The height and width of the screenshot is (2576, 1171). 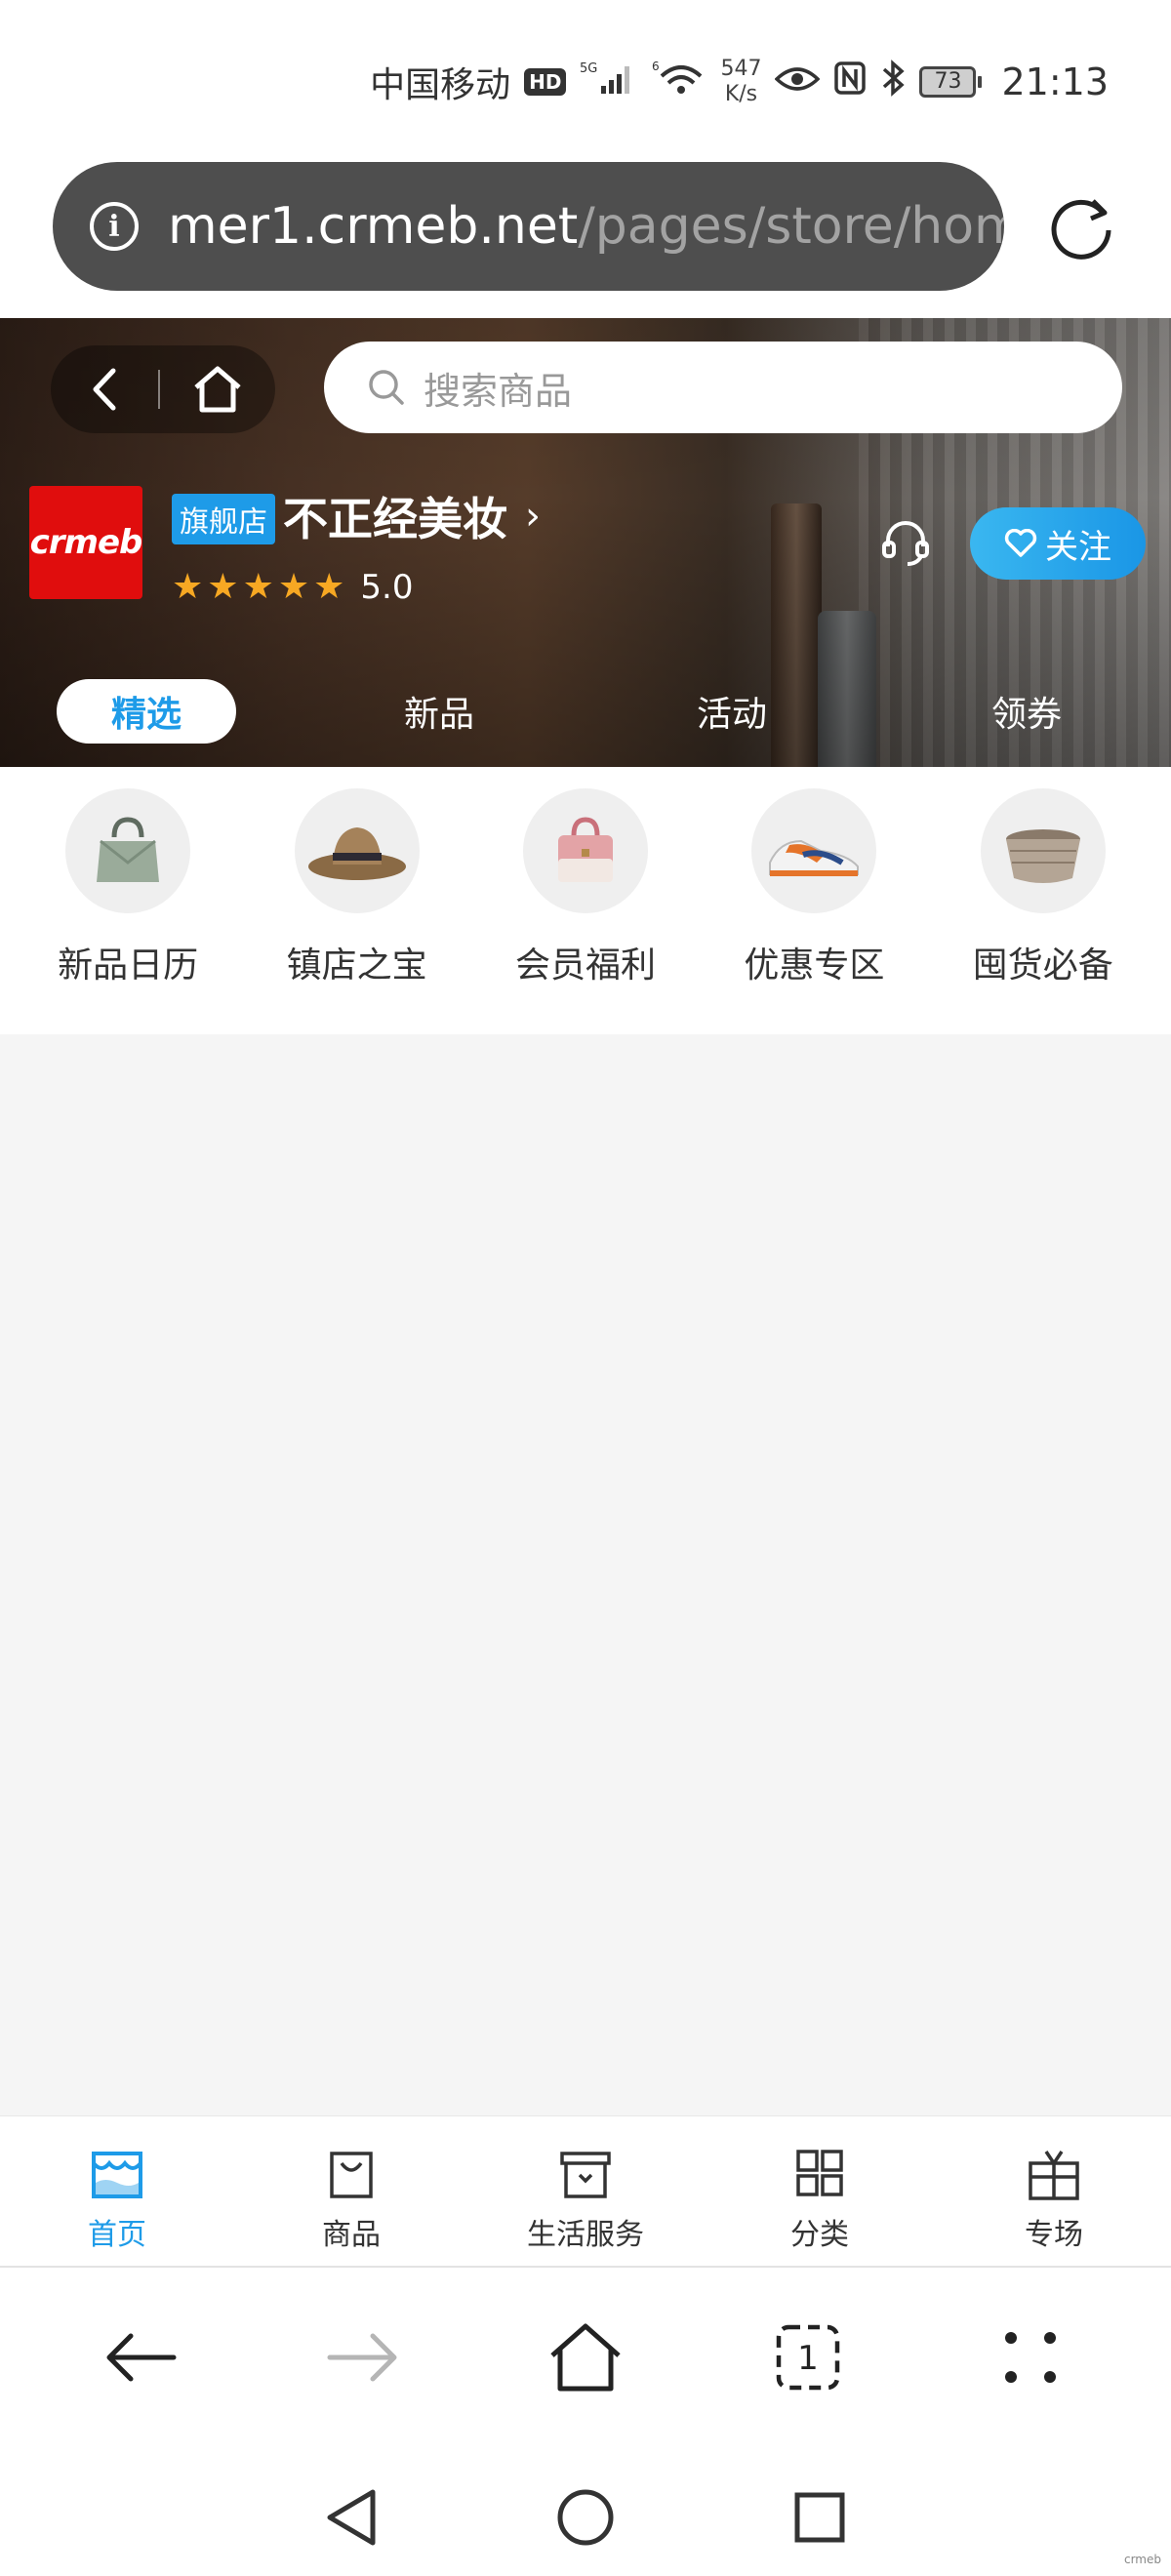 I want to click on category-item: 新品日历, so click(x=127, y=911).